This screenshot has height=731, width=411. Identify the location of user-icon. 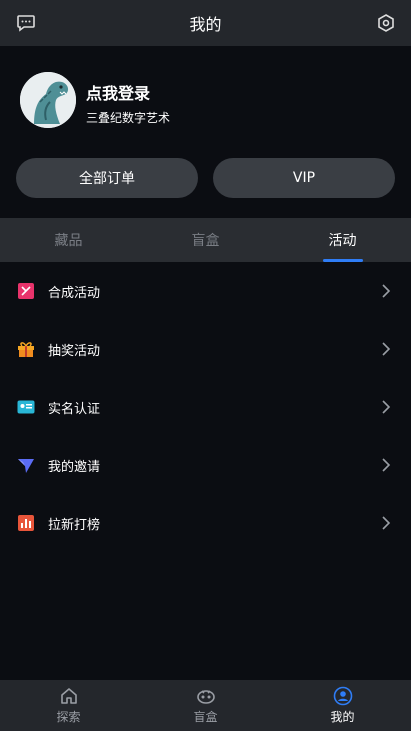
(342, 696).